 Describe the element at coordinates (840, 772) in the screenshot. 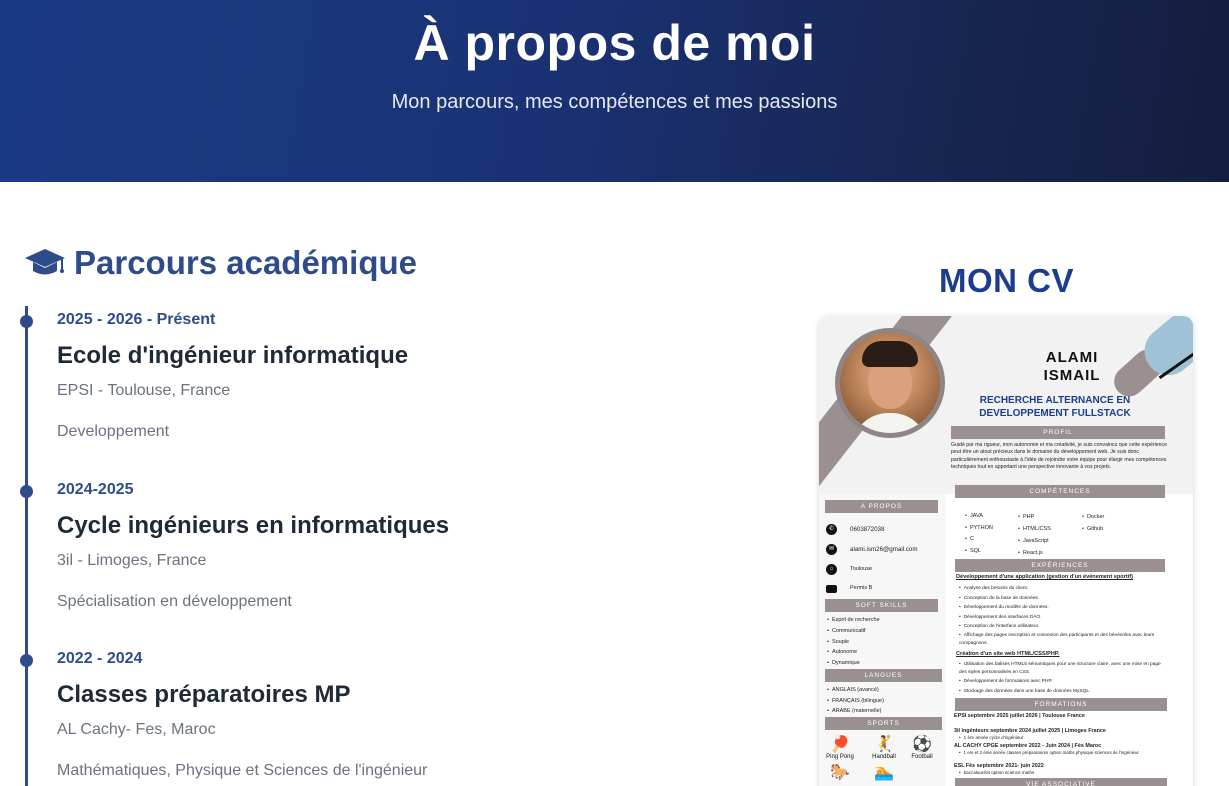

I see `horse-riding-icon: 🐎` at that location.